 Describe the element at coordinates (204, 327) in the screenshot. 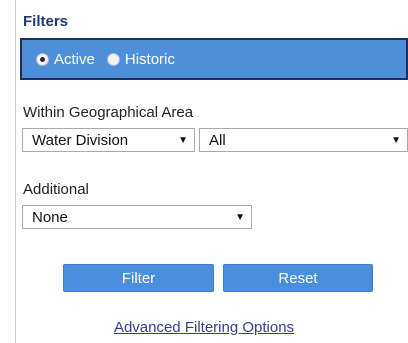

I see `advanced-filtering-link: Advanced Filtering Options` at that location.